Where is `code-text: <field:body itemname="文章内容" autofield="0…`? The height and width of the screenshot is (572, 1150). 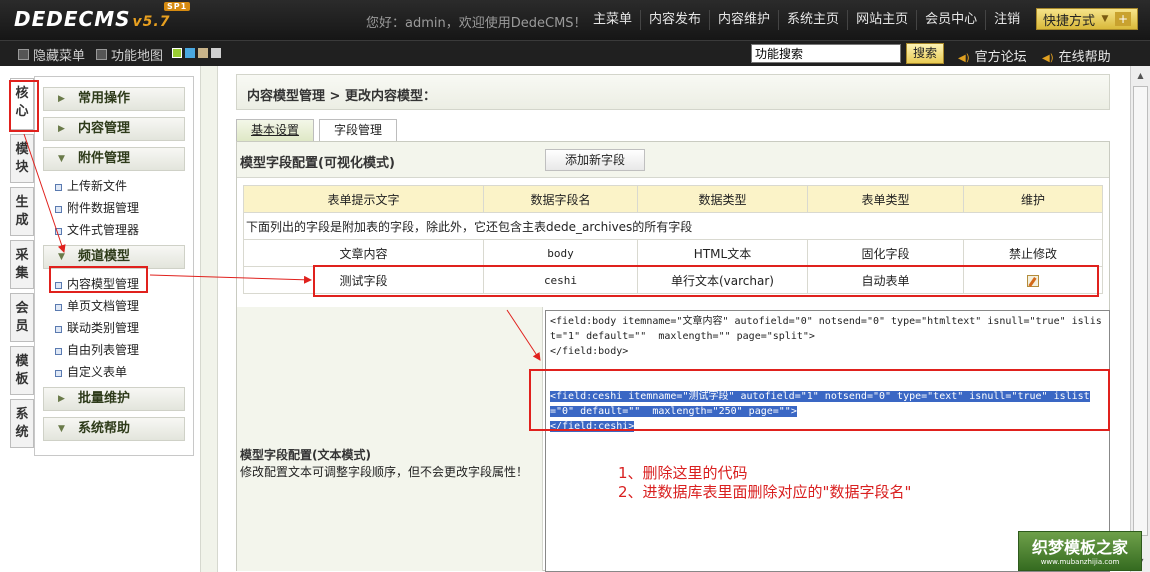
code-text: <field:body itemname="文章内容" autofield="0… is located at coordinates (826, 336).